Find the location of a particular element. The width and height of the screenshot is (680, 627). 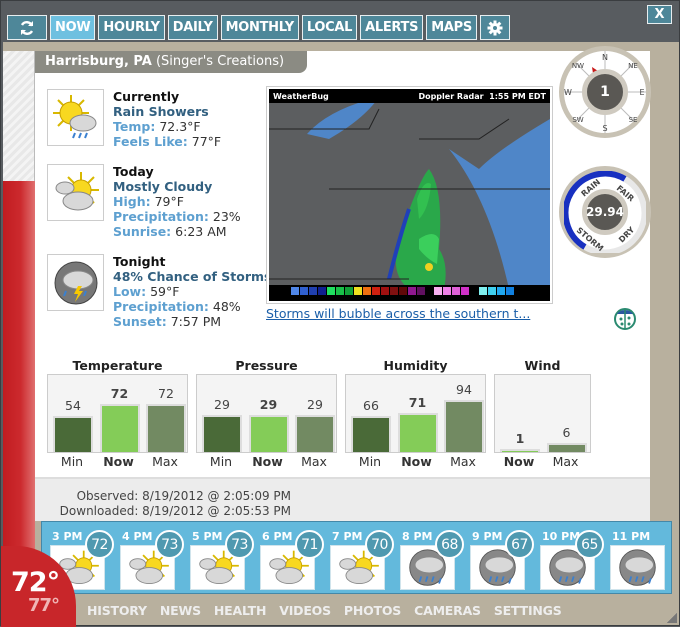

close-button: X is located at coordinates (659, 14).